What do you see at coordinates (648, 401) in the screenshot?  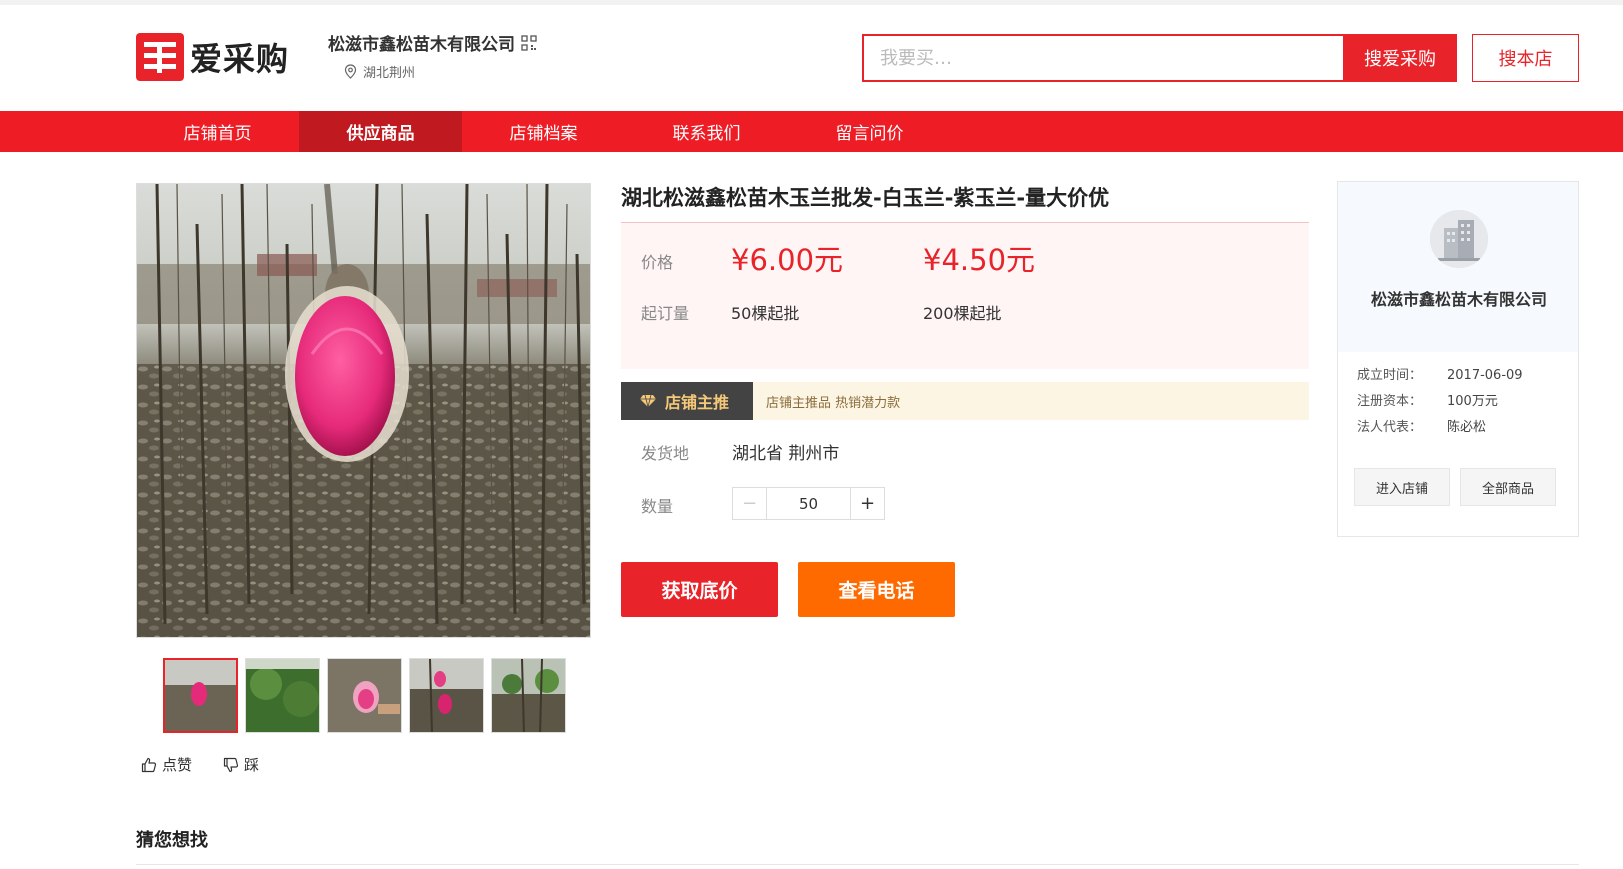 I see `diamond-icon` at bounding box center [648, 401].